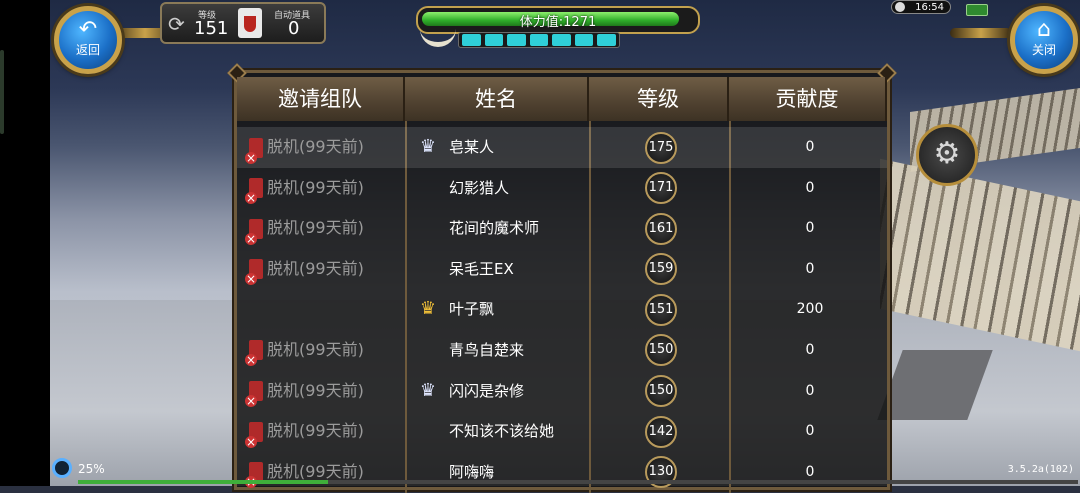 The image size is (1080, 493). I want to click on clock-icon, so click(900, 7).